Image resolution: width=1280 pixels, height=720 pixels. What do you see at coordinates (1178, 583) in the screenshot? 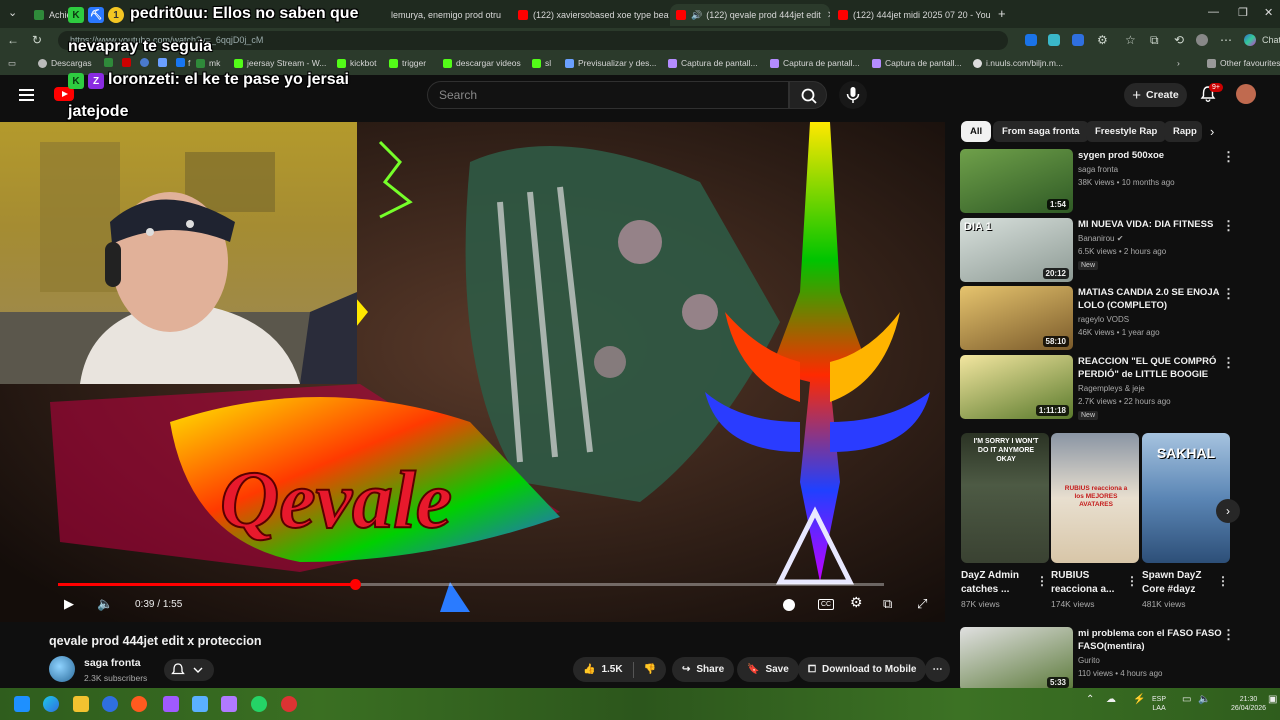
I see `short-title: Spawn DayZ Core #dayz` at bounding box center [1178, 583].